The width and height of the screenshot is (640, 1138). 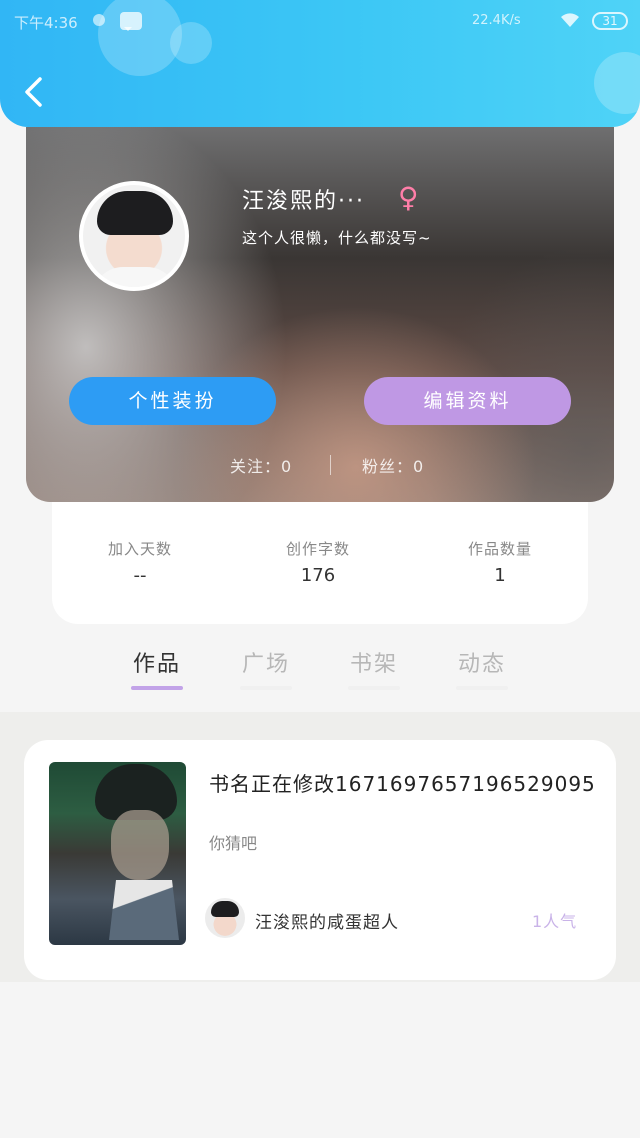 What do you see at coordinates (337, 238) in the screenshot?
I see `bio-text: 这个人很懒，什么都没写~` at bounding box center [337, 238].